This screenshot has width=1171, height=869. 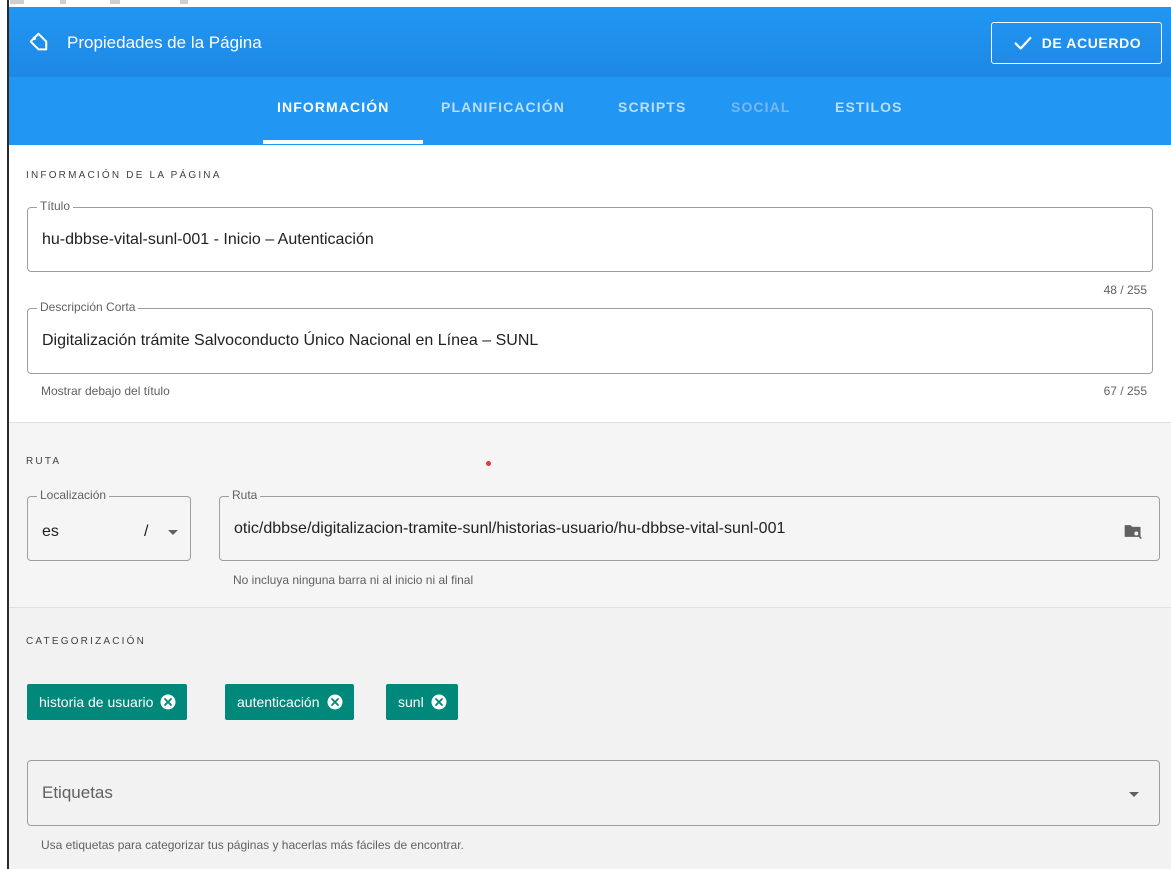 What do you see at coordinates (245, 495) in the screenshot?
I see `path-legend: Ruta` at bounding box center [245, 495].